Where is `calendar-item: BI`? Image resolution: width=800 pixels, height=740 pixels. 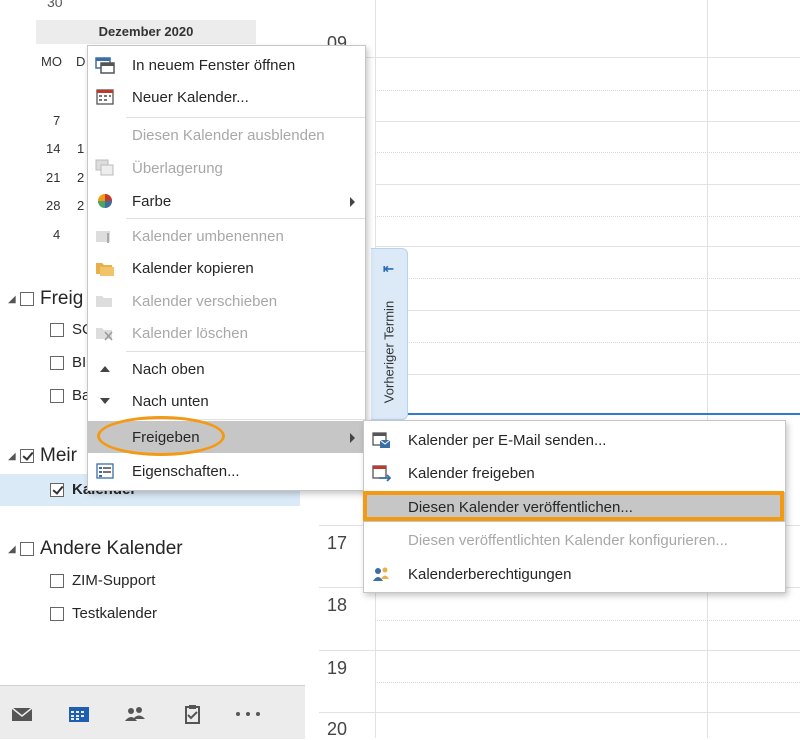 calendar-item: BI is located at coordinates (68, 362).